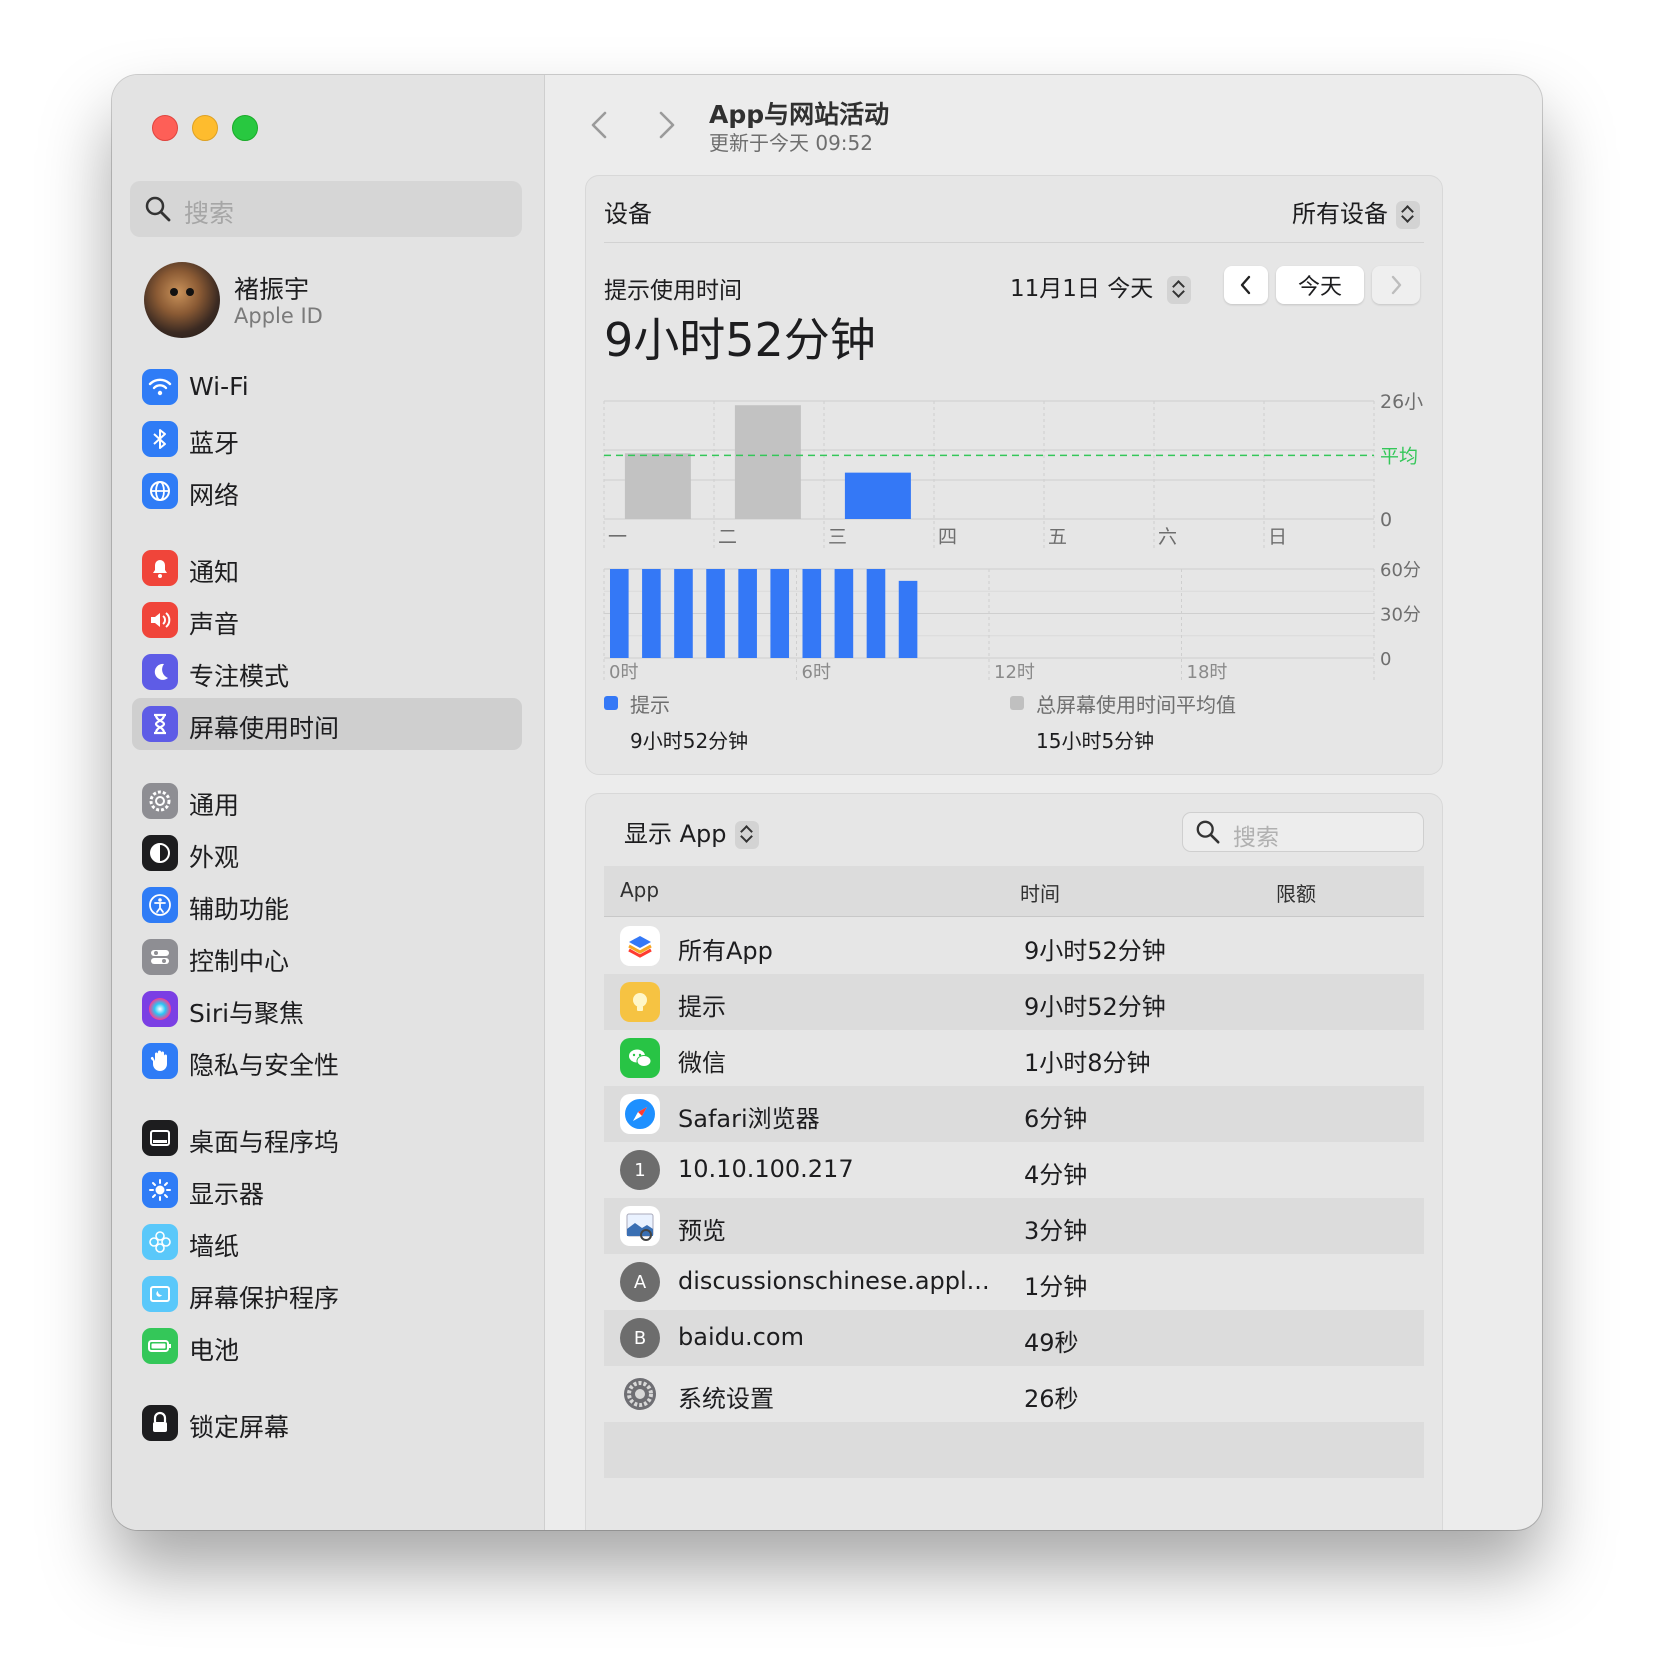 This screenshot has width=1654, height=1680. What do you see at coordinates (640, 1226) in the screenshot?
I see `preview-icon` at bounding box center [640, 1226].